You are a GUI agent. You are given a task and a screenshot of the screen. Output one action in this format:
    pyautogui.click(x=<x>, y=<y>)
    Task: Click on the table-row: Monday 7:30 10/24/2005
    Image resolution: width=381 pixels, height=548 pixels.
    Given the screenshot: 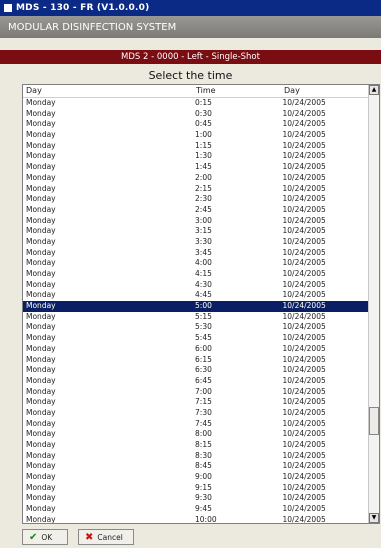 What is the action you would take?
    pyautogui.click(x=196, y=413)
    